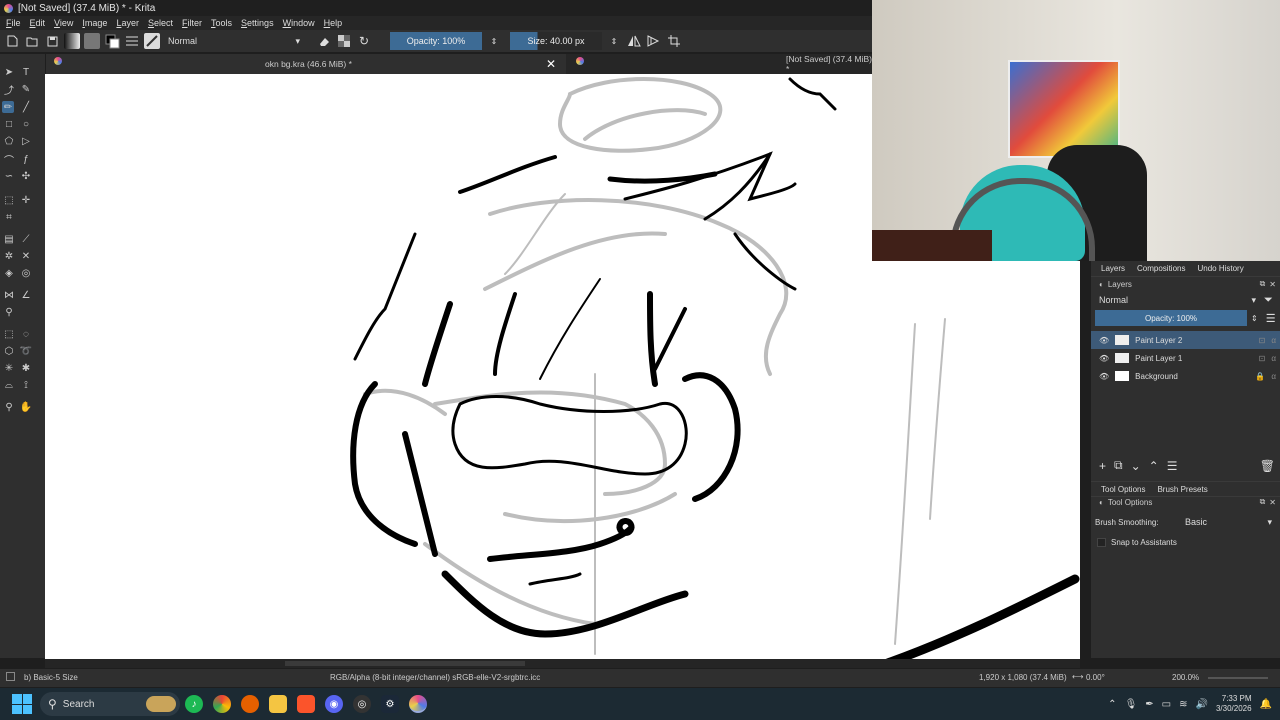 The height and width of the screenshot is (720, 1280). Describe the element at coordinates (9, 368) in the screenshot. I see `contiguous-select-icon: ✳` at that location.